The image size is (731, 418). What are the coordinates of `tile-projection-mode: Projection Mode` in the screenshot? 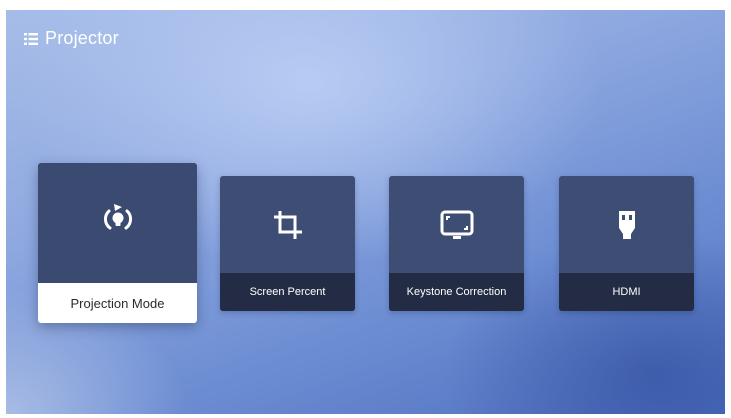 It's located at (117, 243).